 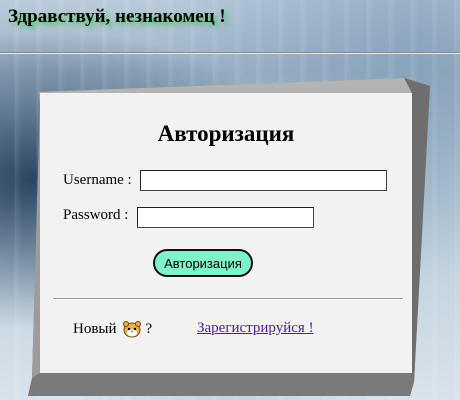 What do you see at coordinates (228, 299) in the screenshot?
I see `panel-divider` at bounding box center [228, 299].